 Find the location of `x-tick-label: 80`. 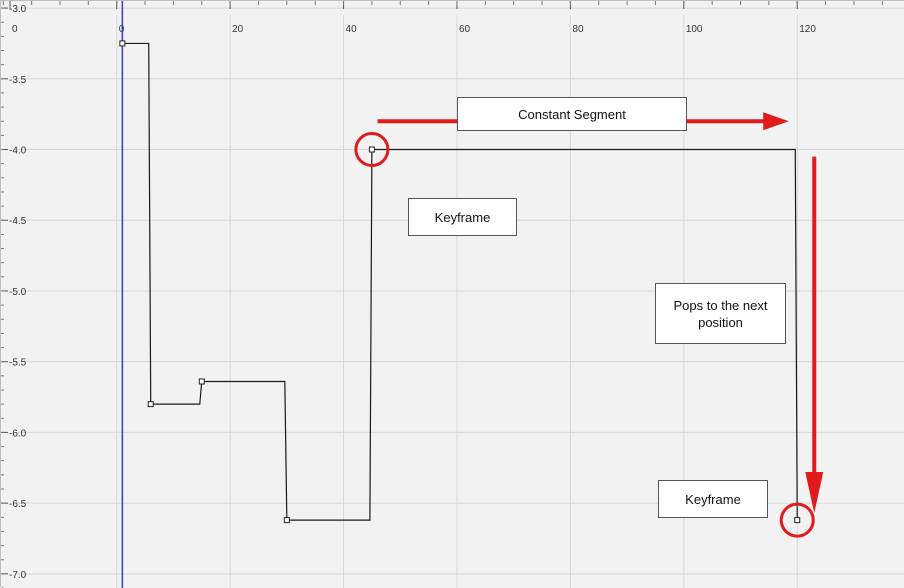

x-tick-label: 80 is located at coordinates (578, 29).